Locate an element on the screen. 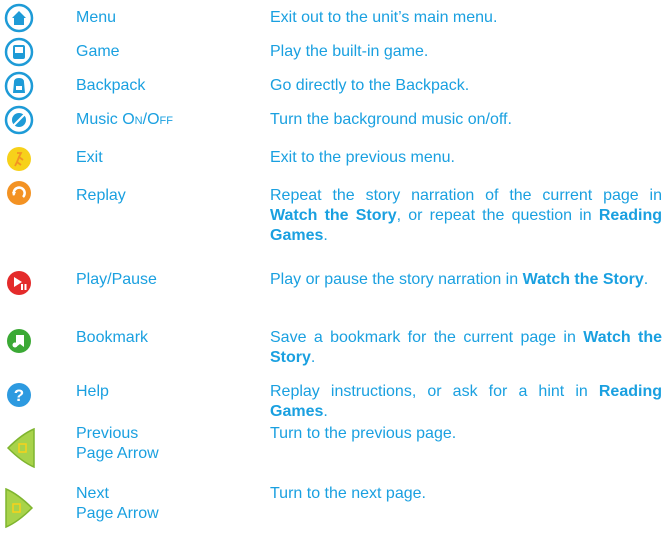 The height and width of the screenshot is (540, 666). button-name: Exit is located at coordinates (89, 157).